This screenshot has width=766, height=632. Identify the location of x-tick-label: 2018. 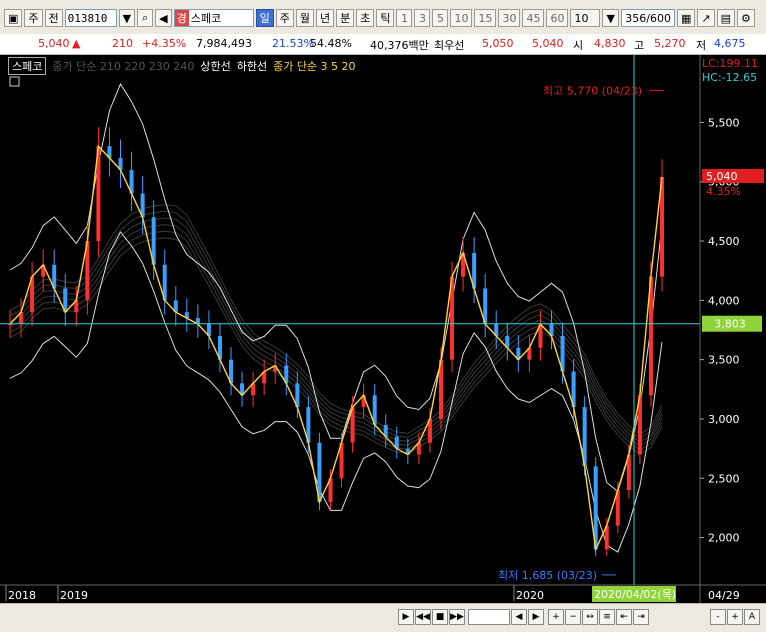
(22, 595).